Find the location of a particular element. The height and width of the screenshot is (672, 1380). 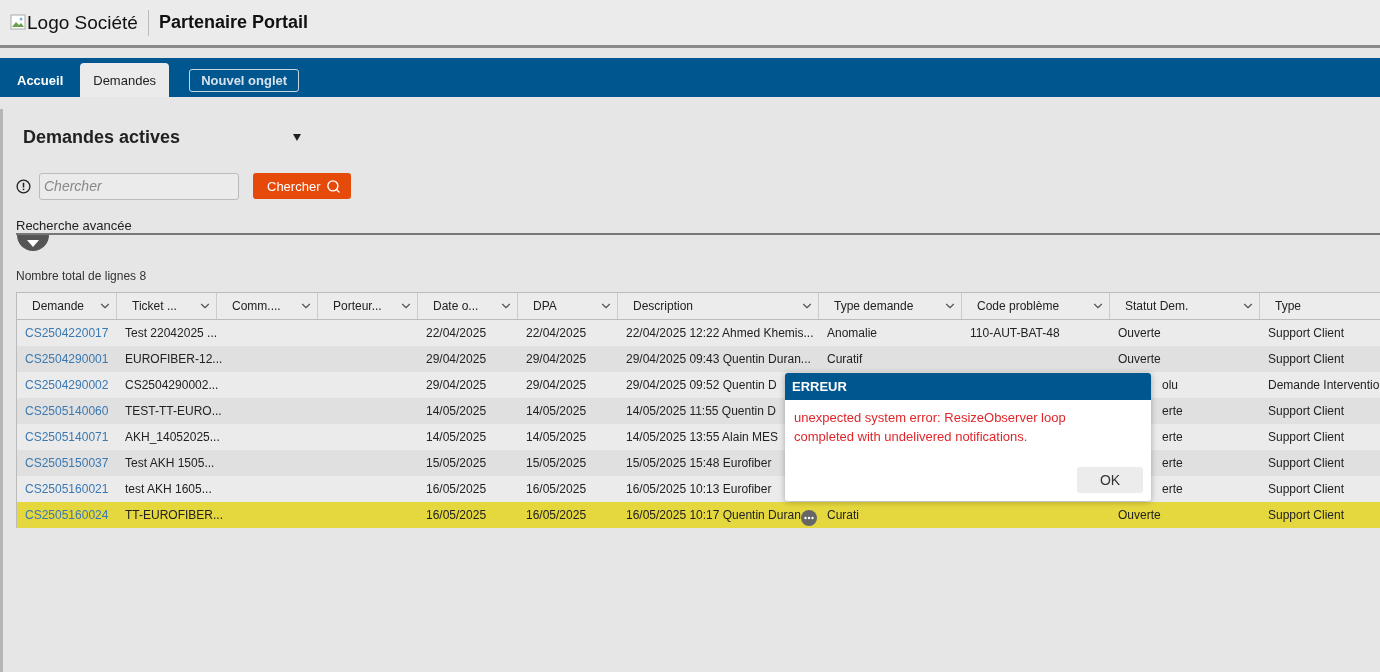

new-tab-button: Nouvel onglet is located at coordinates (244, 80).